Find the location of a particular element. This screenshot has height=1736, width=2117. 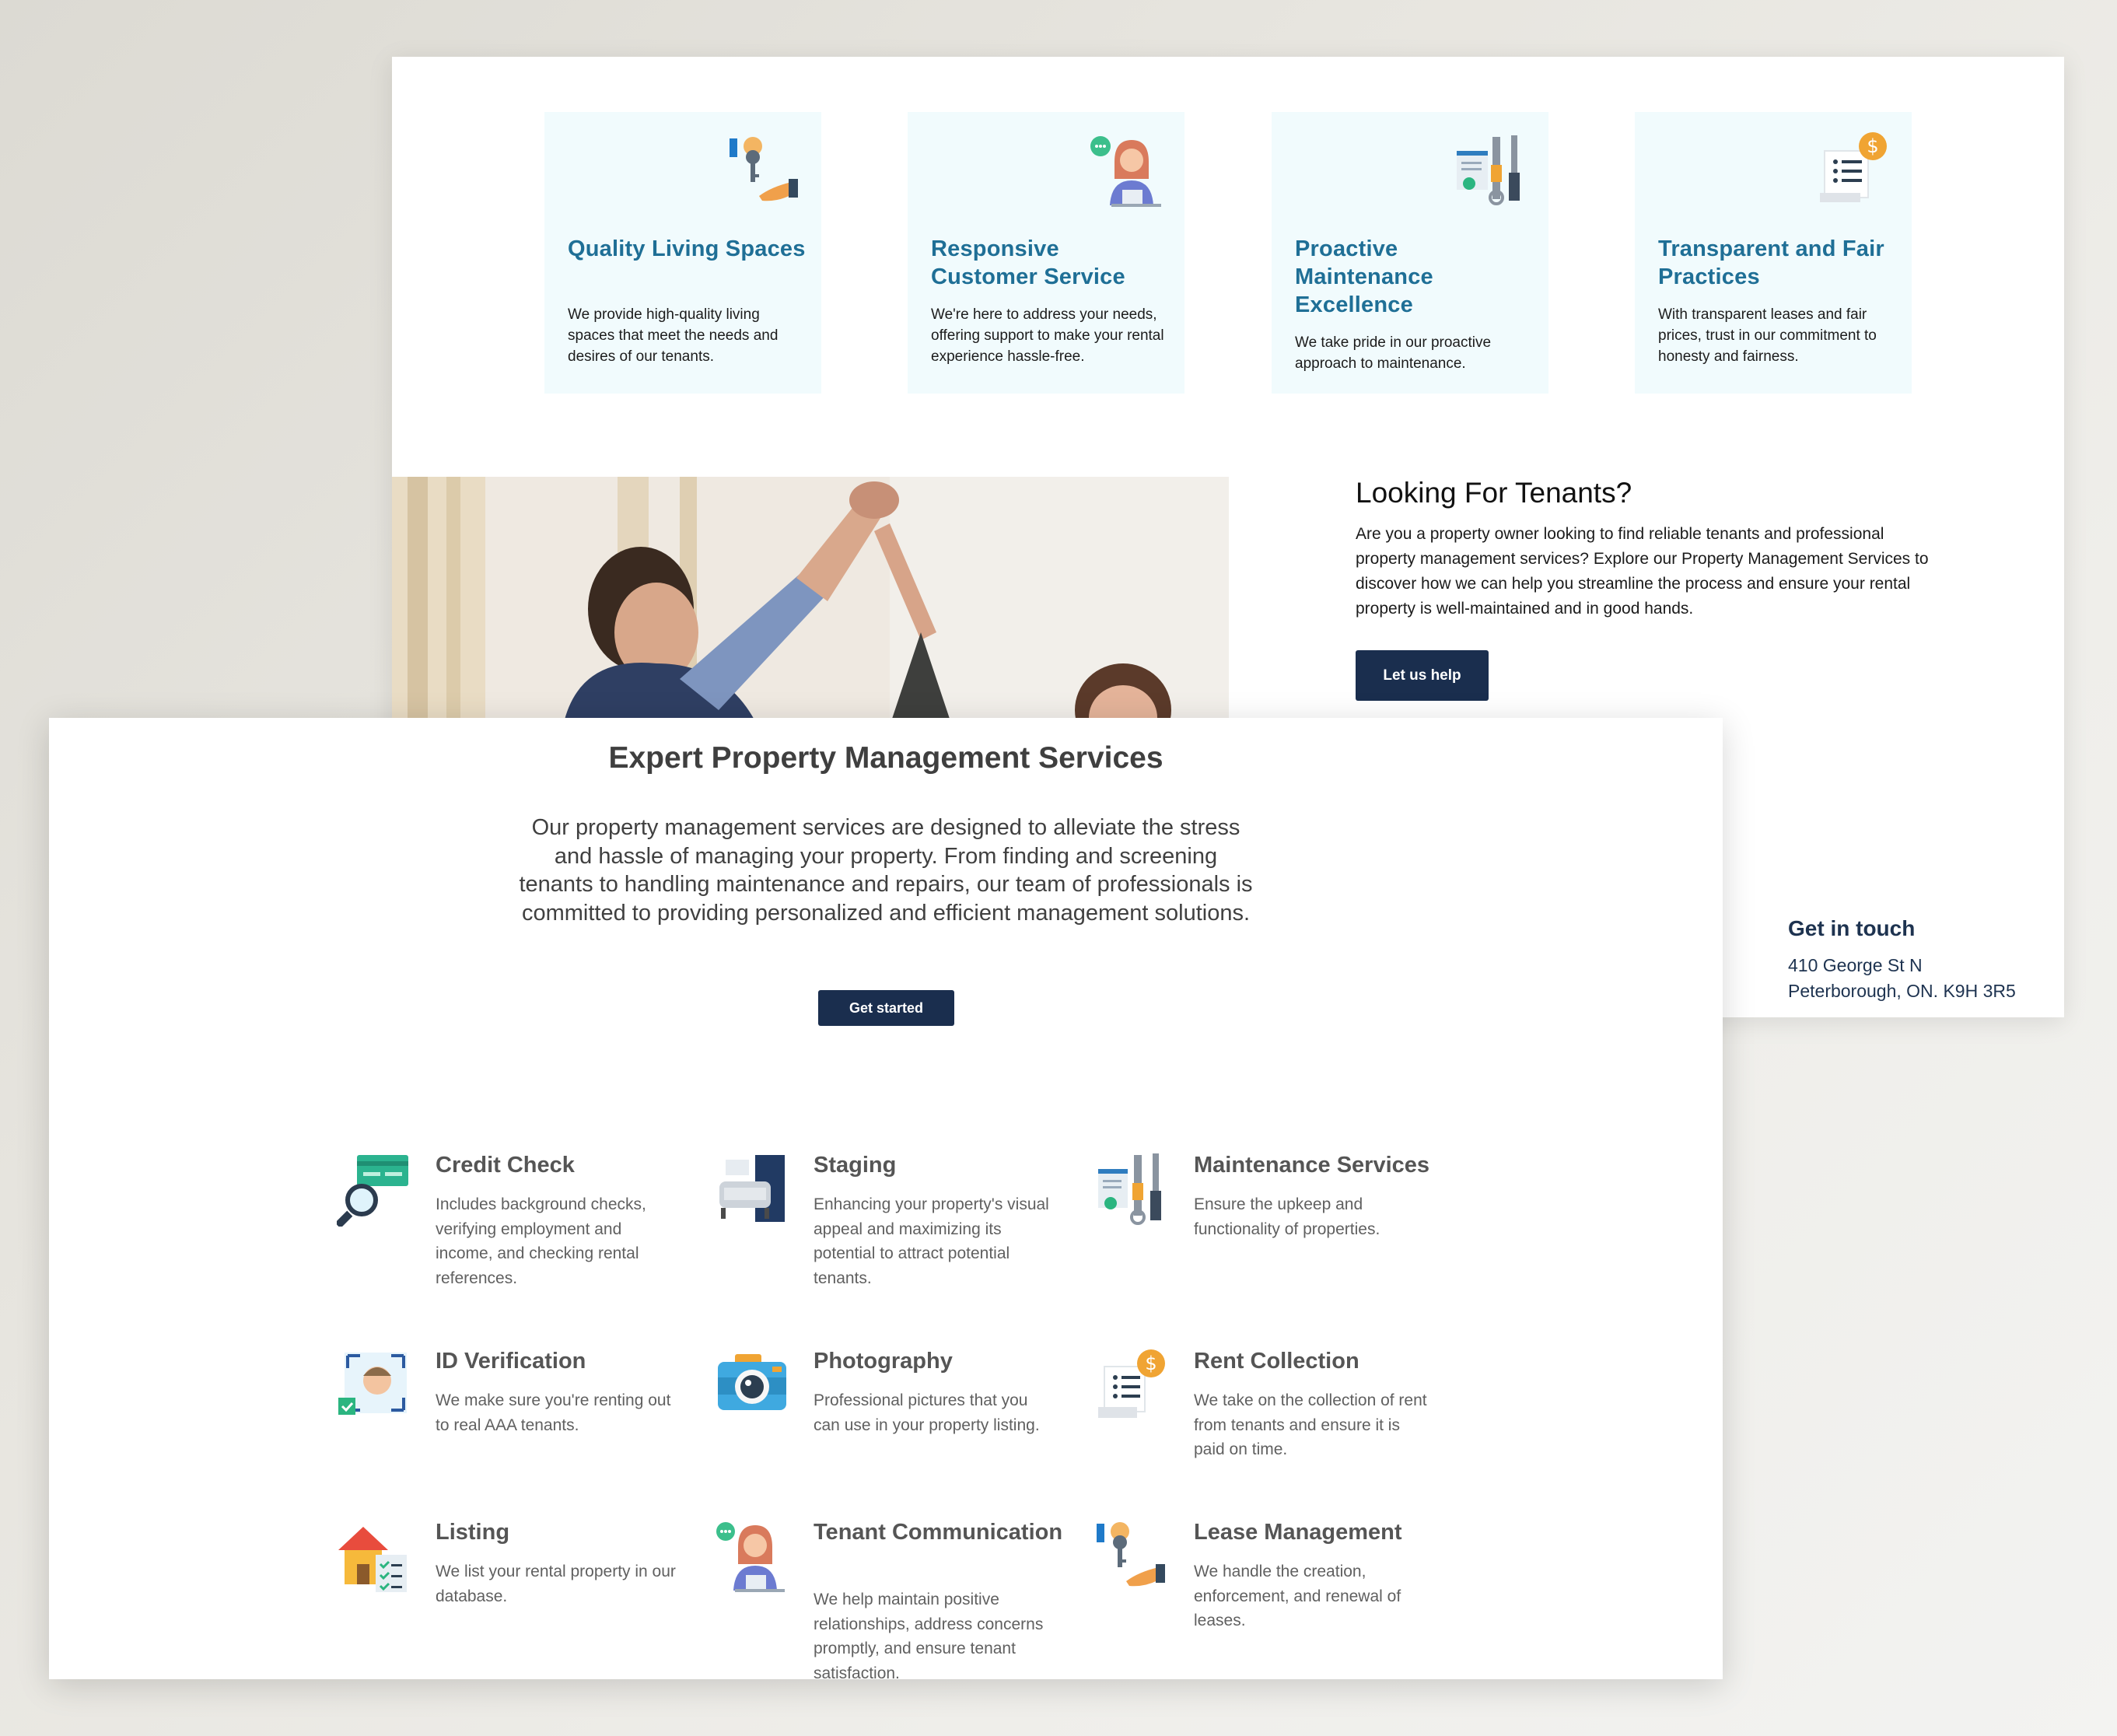

service-title: Photography is located at coordinates (883, 1362).